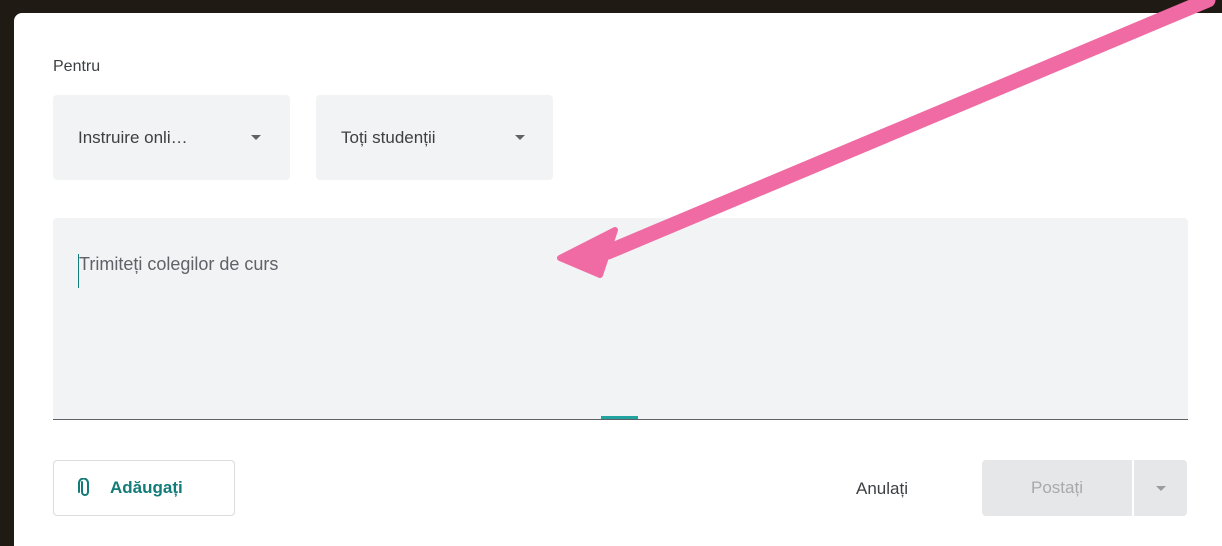 The width and height of the screenshot is (1222, 546). What do you see at coordinates (619, 417) in the screenshot?
I see `focus-underline` at bounding box center [619, 417].